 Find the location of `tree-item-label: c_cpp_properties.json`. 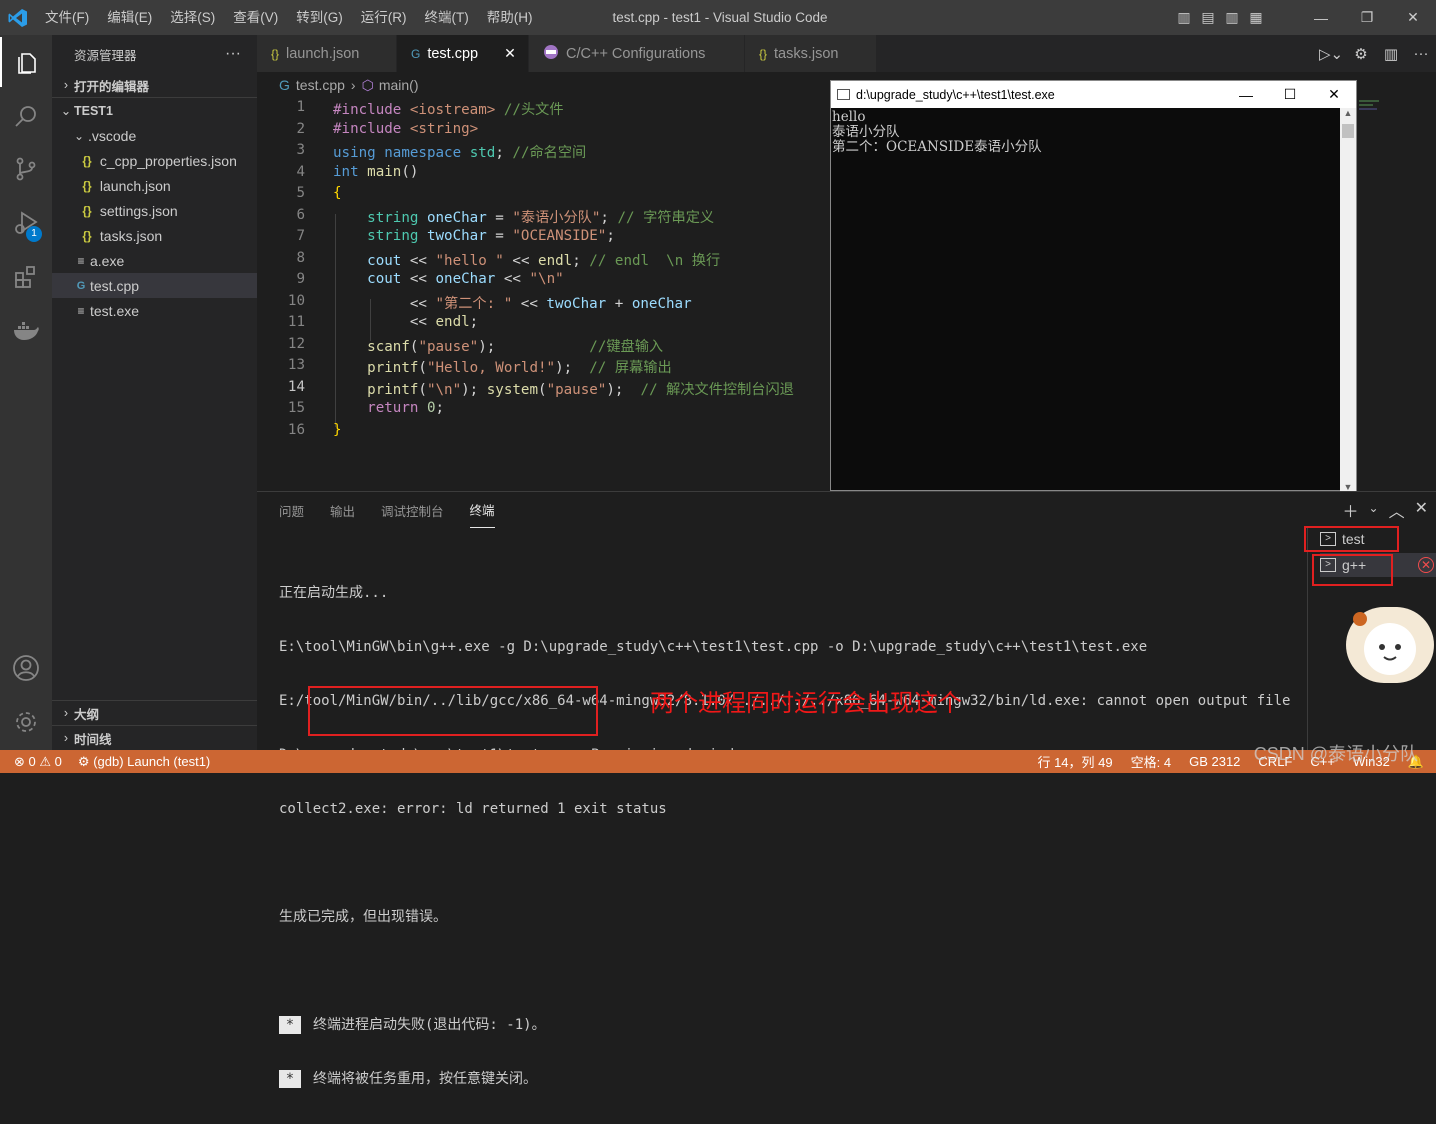

tree-item-label: c_cpp_properties.json is located at coordinates (168, 160).